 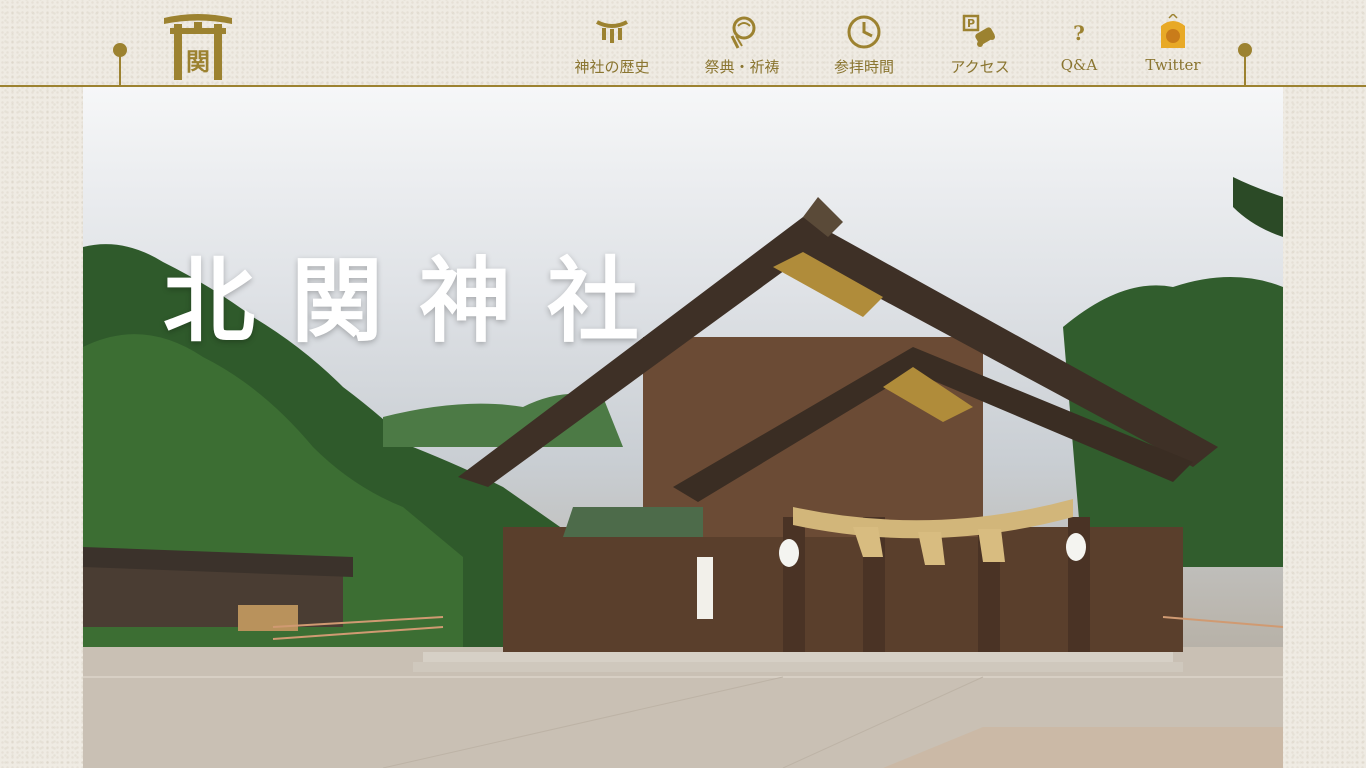 I want to click on question-icon: ?, so click(x=1079, y=33).